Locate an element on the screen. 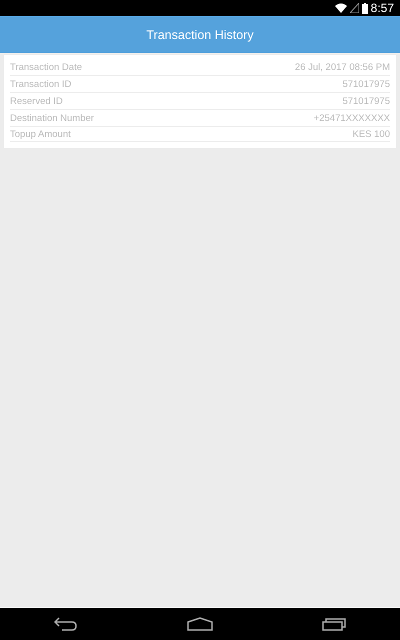  detail-value: 26 Jul, 2017 08:56 PM is located at coordinates (342, 67).